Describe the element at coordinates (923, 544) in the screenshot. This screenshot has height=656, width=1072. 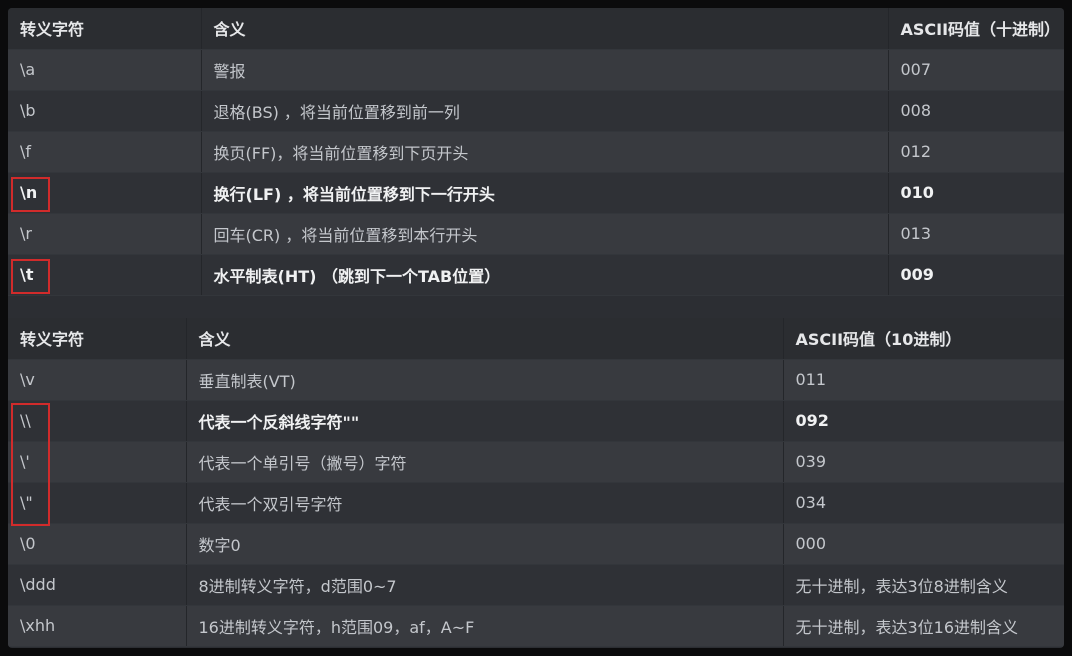
I see `ascii-cell: 000` at that location.